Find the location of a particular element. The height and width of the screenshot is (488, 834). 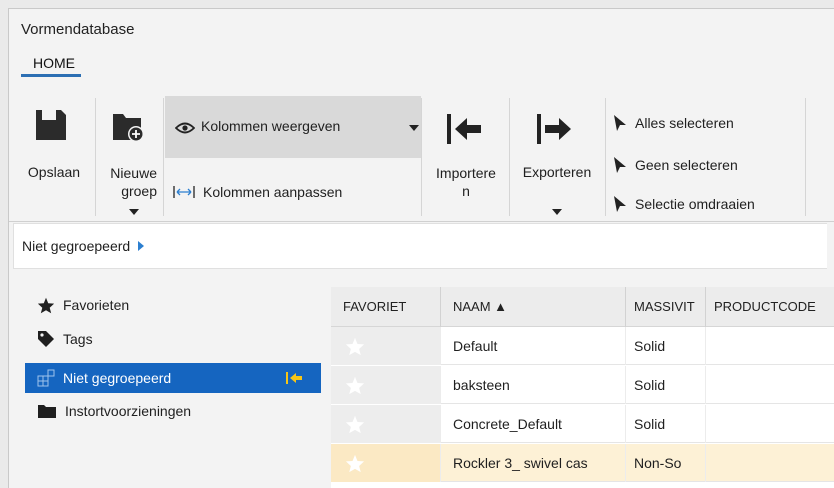

import-arrow-icon is located at coordinates (464, 129).